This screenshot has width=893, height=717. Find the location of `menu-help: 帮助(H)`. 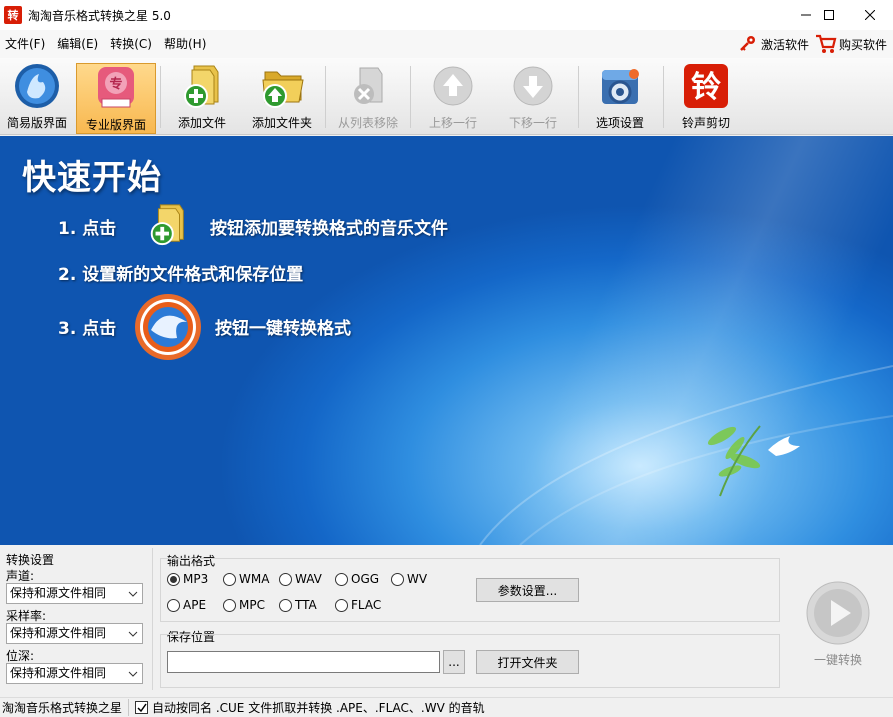

menu-help: 帮助(H) is located at coordinates (185, 44).